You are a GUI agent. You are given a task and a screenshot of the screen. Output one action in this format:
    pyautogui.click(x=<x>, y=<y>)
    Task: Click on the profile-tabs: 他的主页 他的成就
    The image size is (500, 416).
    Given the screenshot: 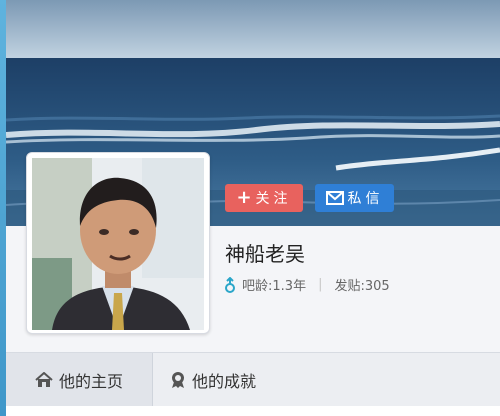 What is the action you would take?
    pyautogui.click(x=253, y=379)
    